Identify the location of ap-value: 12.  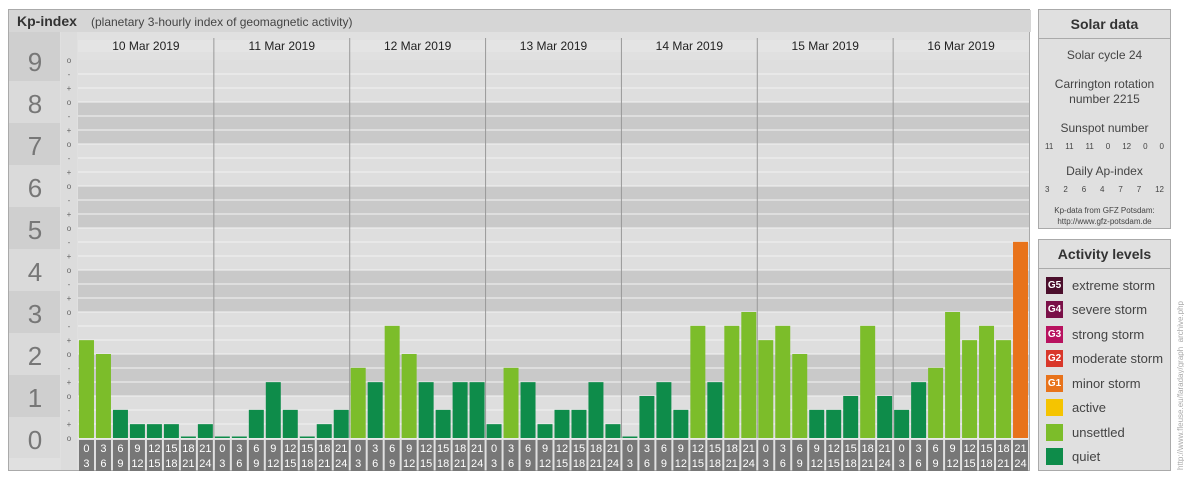
(1159, 189).